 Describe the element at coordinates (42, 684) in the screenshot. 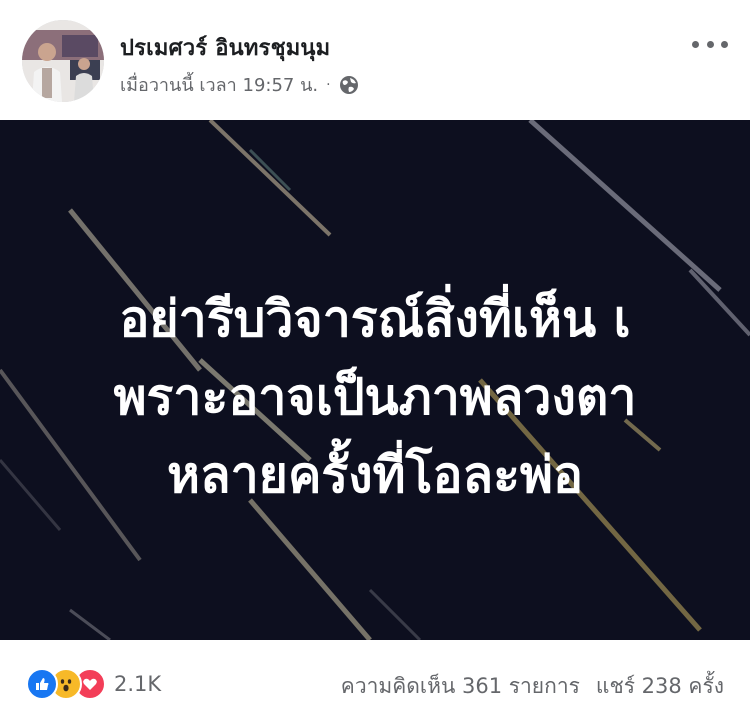

I see `like-icon` at that location.